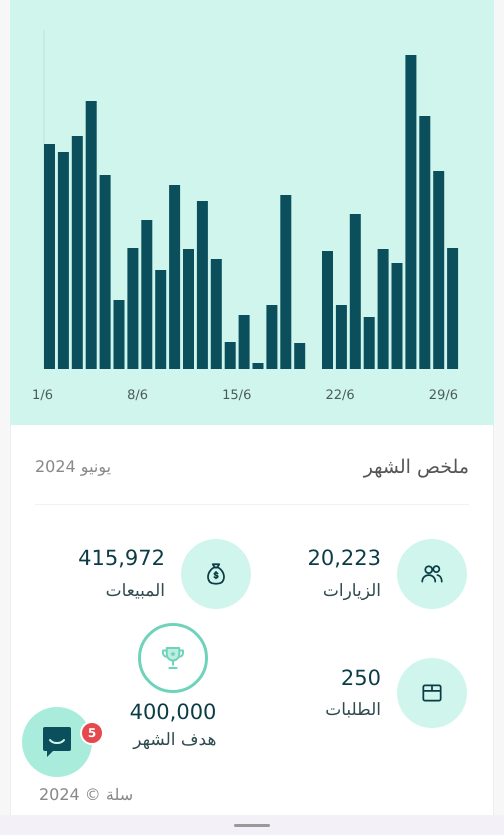  What do you see at coordinates (121, 558) in the screenshot?
I see `stat-value: 415,972` at bounding box center [121, 558].